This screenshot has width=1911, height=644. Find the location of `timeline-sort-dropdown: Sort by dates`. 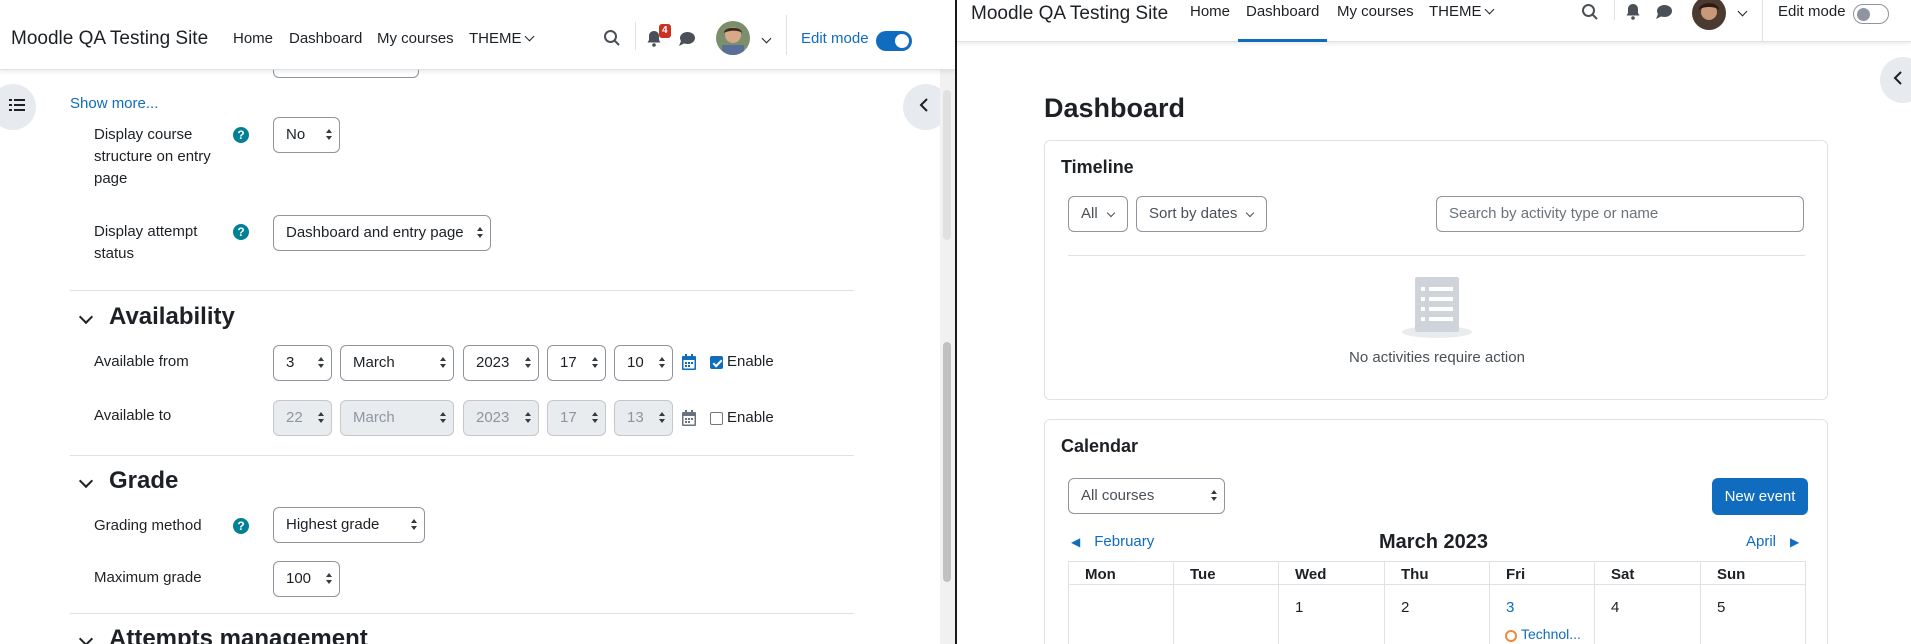

timeline-sort-dropdown: Sort by dates is located at coordinates (1201, 214).